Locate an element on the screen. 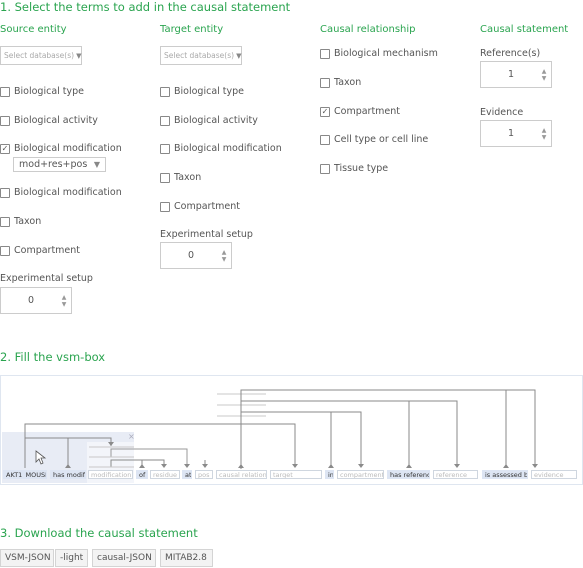  target-option-biological-type: Biological type is located at coordinates (202, 91).